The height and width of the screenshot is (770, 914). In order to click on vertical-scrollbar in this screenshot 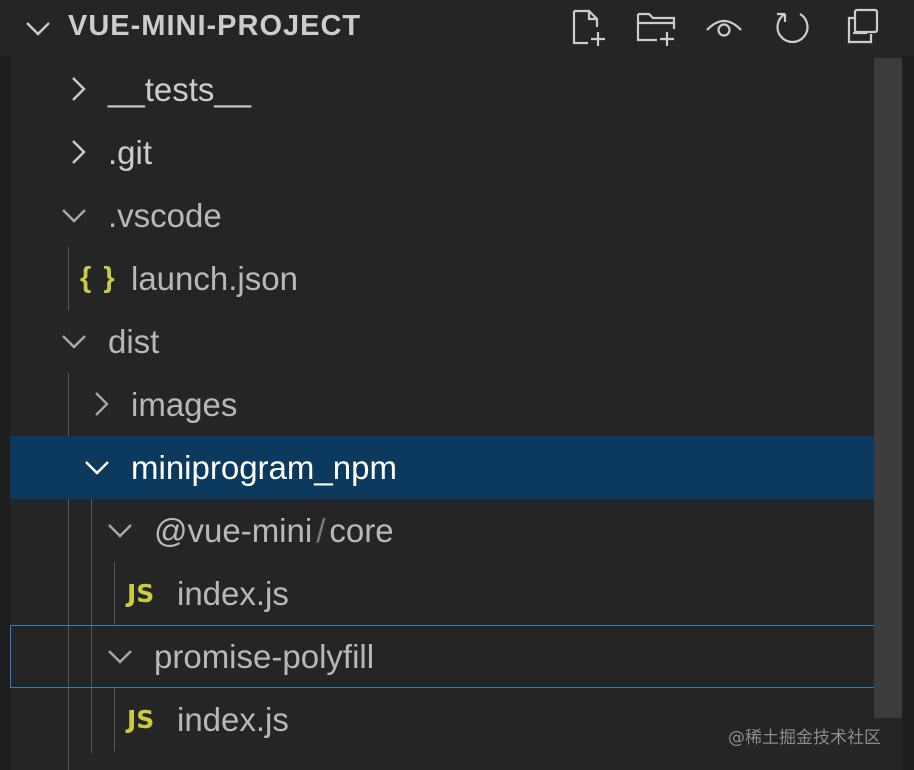, I will do `click(888, 388)`.